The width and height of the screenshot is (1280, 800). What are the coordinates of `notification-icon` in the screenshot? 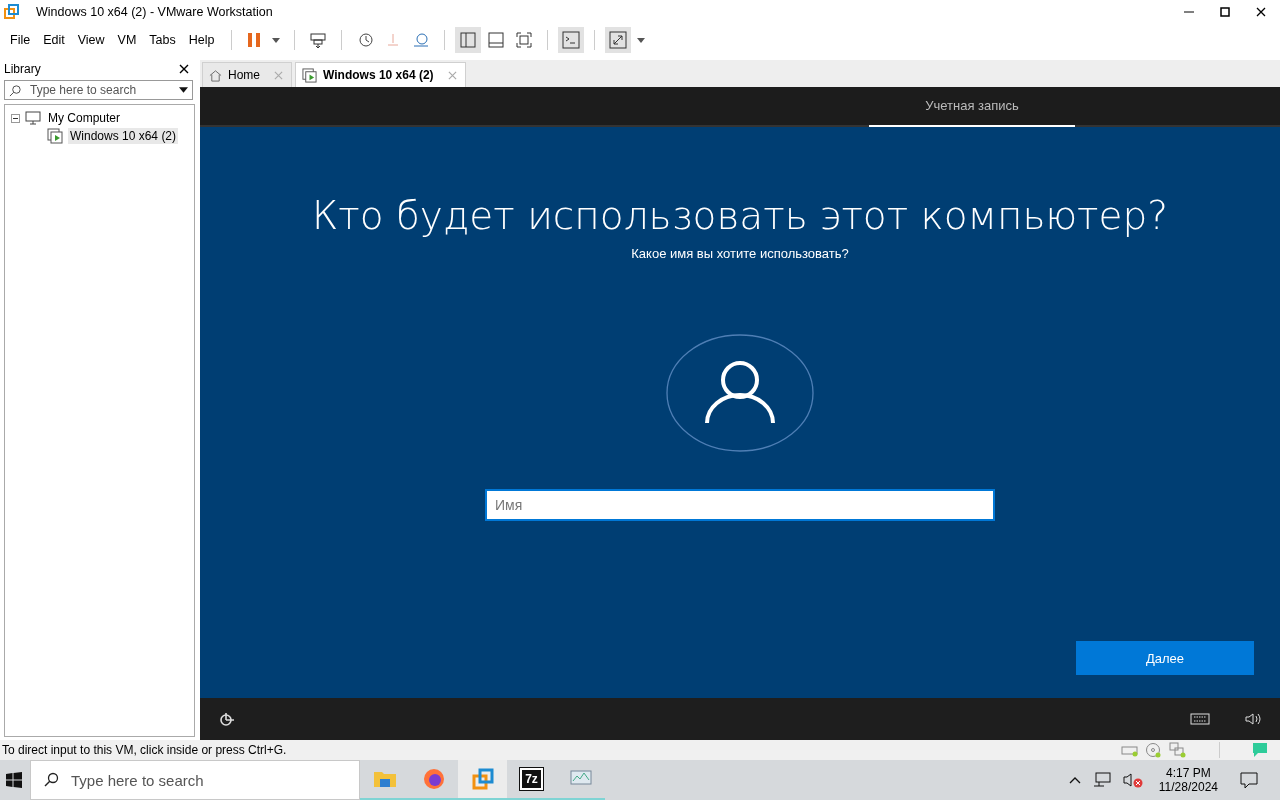 It's located at (1249, 780).